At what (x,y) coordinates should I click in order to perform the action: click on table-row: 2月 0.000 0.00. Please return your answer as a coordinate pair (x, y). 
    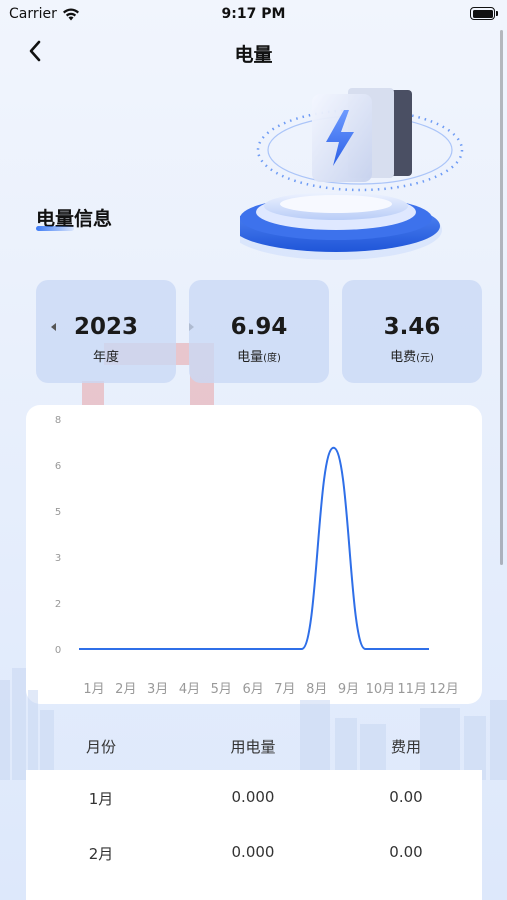
    Looking at the image, I should click on (254, 852).